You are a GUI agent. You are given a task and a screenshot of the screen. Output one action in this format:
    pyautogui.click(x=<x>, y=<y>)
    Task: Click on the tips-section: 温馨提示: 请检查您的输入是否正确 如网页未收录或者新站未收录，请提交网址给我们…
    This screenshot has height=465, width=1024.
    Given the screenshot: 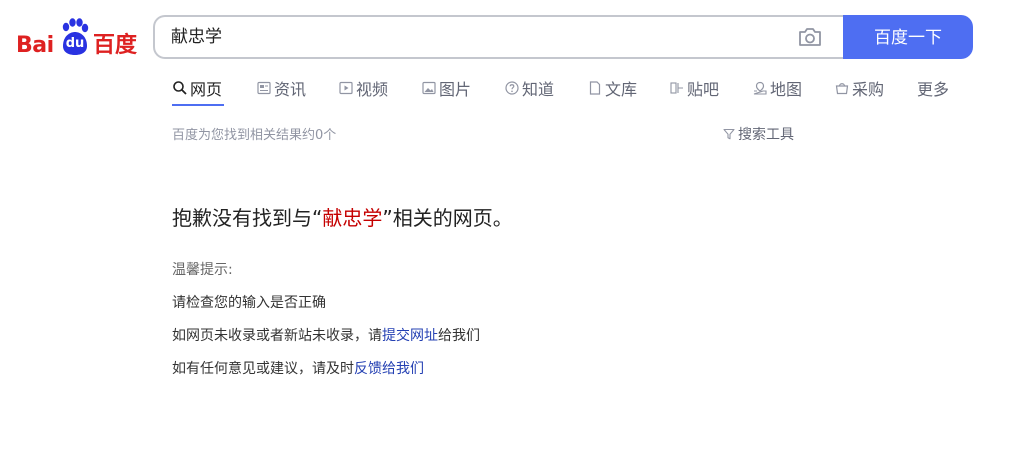 What is the action you would take?
    pyautogui.click(x=326, y=326)
    